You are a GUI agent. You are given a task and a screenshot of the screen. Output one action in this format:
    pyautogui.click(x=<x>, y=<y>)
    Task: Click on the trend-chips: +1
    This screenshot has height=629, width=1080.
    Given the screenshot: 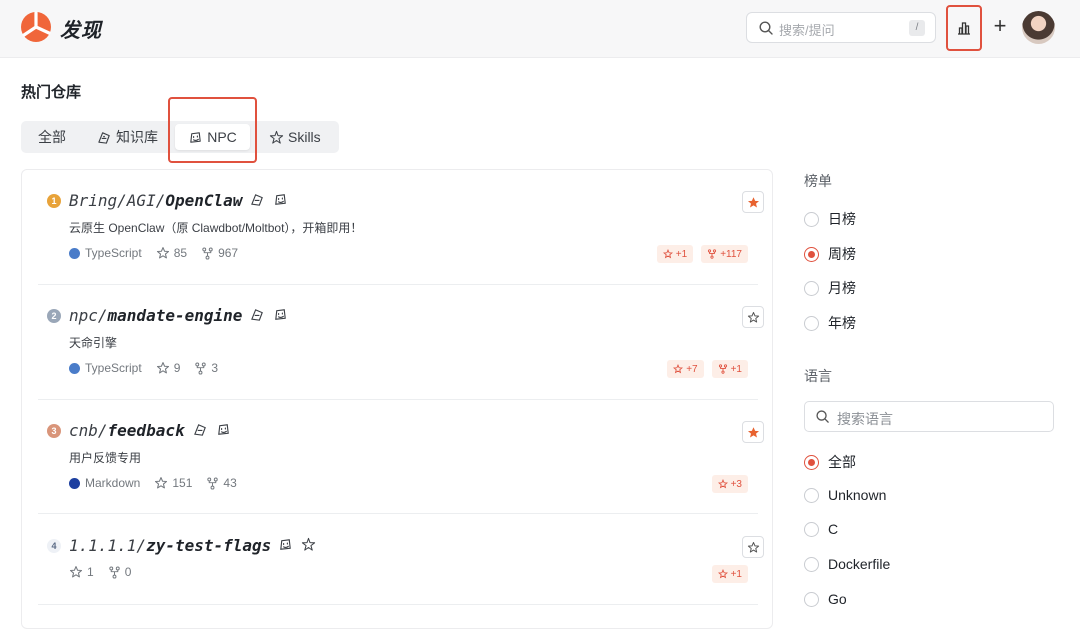 What is the action you would take?
    pyautogui.click(x=729, y=574)
    